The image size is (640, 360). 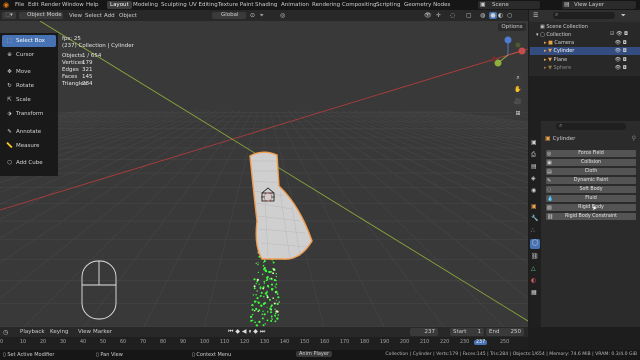 I want to click on collision-button: Collision, so click(x=591, y=162).